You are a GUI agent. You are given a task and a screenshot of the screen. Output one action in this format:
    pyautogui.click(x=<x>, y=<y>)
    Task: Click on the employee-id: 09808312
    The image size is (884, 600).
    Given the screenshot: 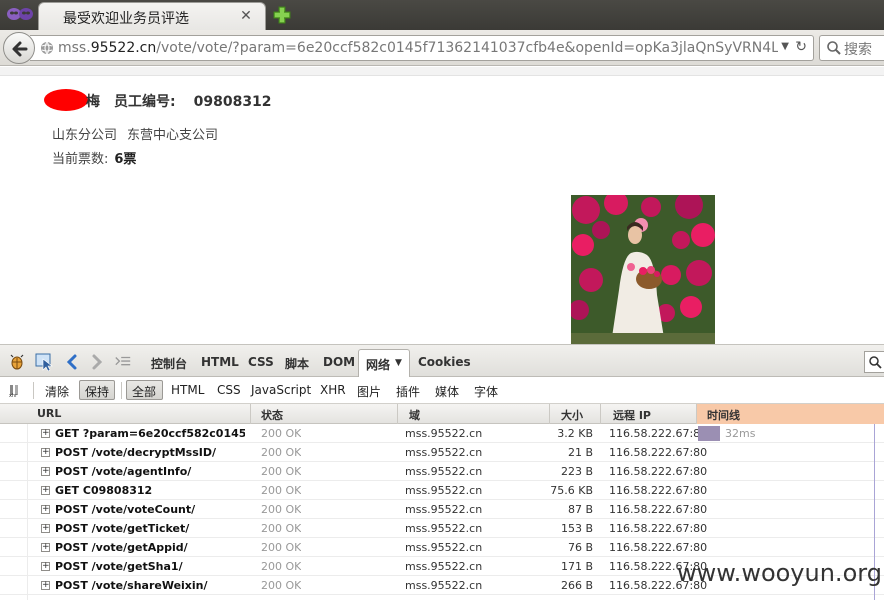 What is the action you would take?
    pyautogui.click(x=232, y=102)
    